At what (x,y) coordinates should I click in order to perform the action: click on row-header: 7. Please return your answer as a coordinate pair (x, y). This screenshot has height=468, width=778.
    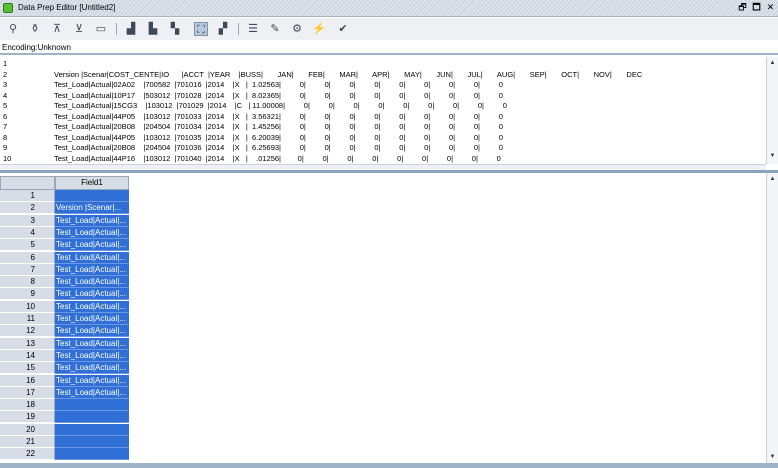
    Looking at the image, I should click on (27, 269).